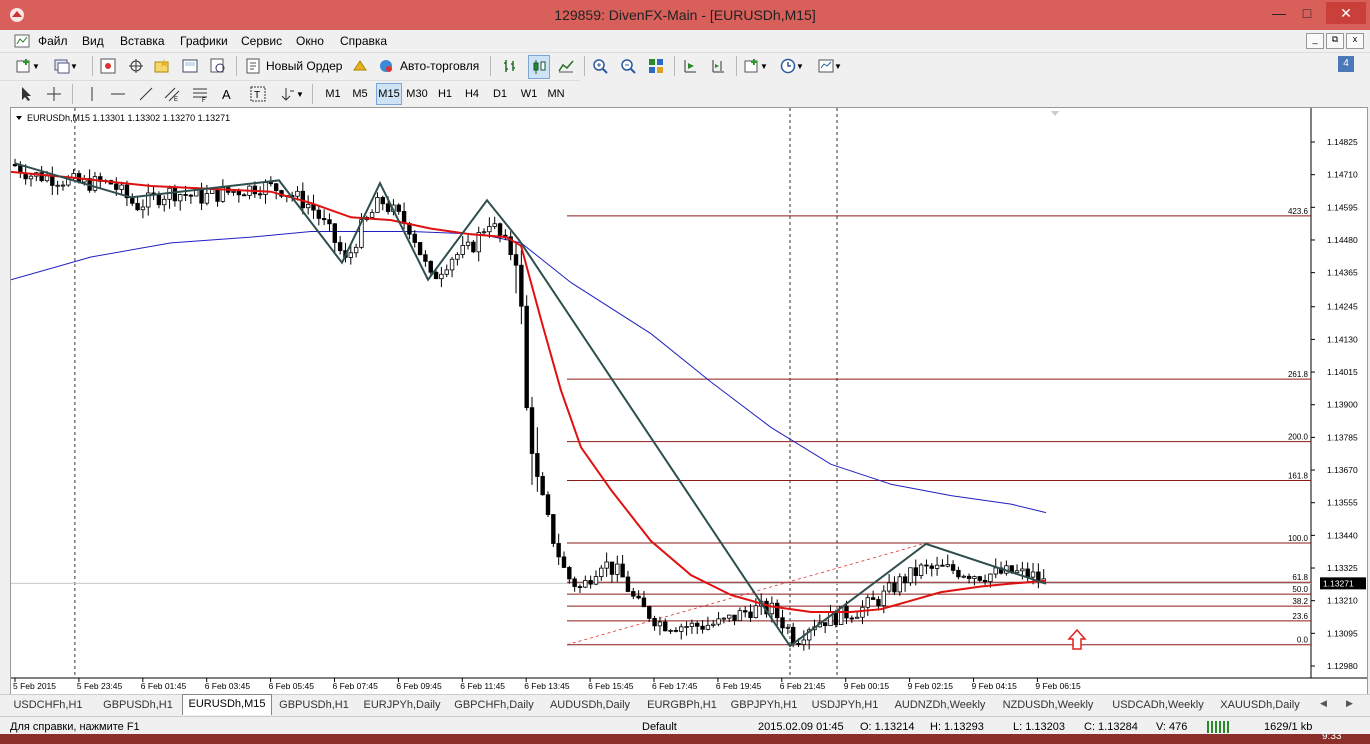 Image resolution: width=1370 pixels, height=744 pixels. What do you see at coordinates (146, 94) in the screenshot?
I see `trendline-tool` at bounding box center [146, 94].